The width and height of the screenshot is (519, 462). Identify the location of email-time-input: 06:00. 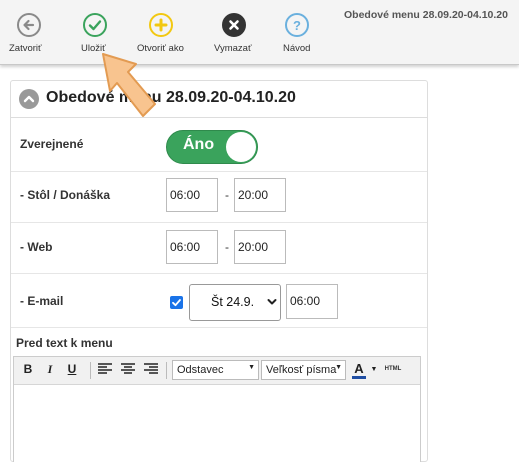
(312, 301).